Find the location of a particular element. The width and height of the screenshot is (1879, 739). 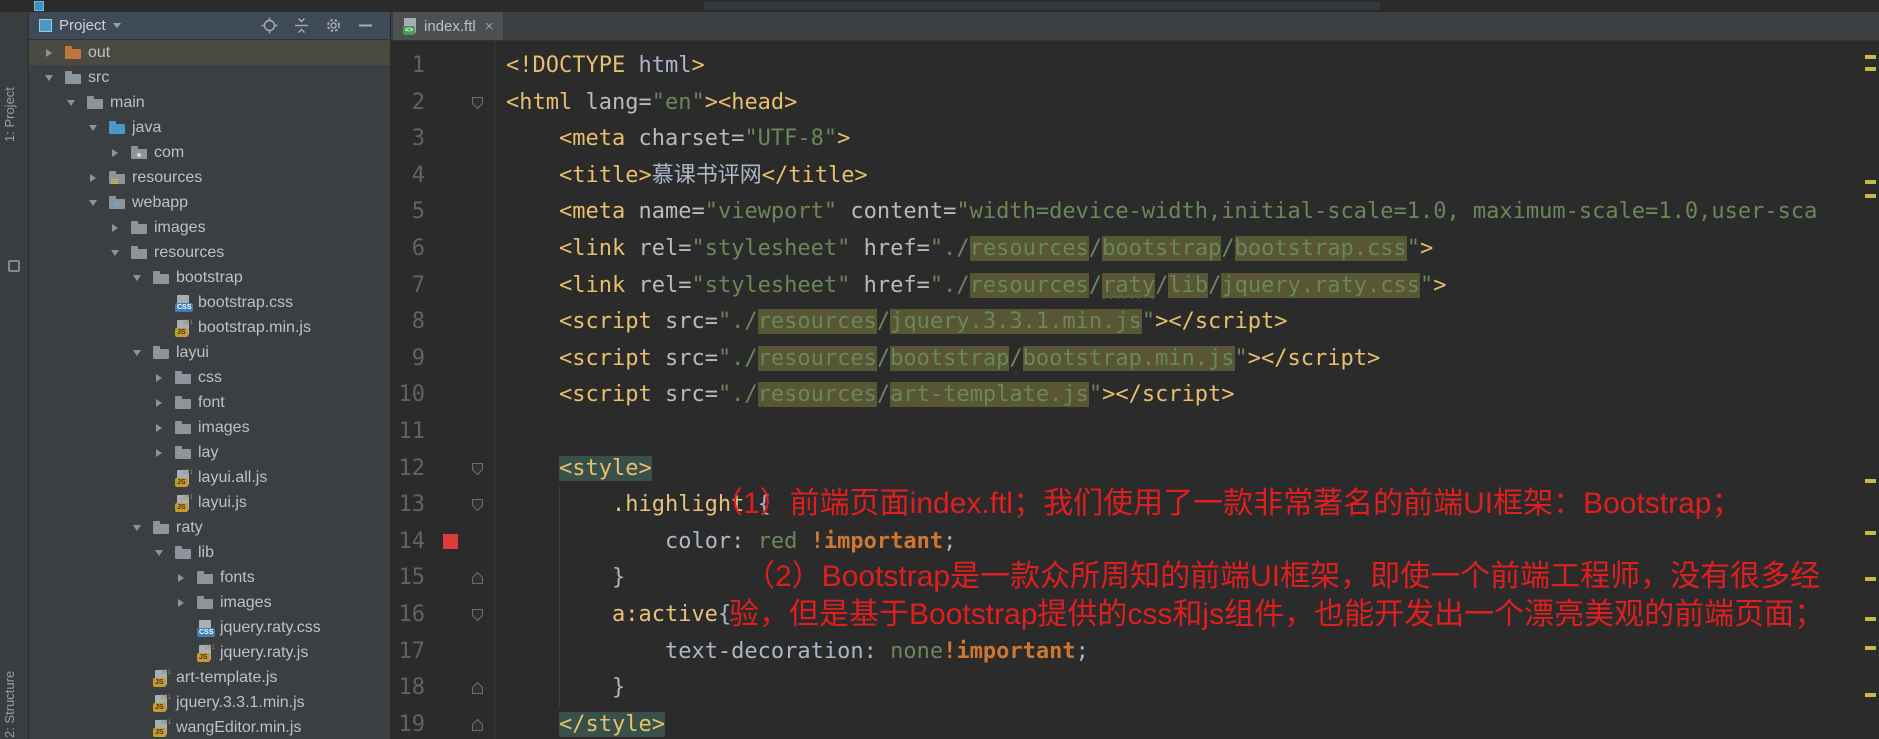

tree-item-raty: raty is located at coordinates (209, 527).